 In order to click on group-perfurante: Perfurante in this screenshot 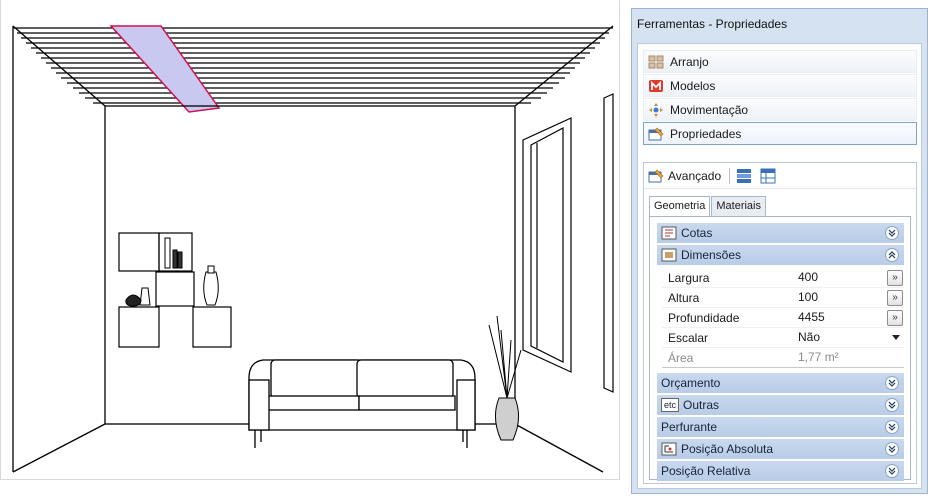, I will do `click(780, 427)`.